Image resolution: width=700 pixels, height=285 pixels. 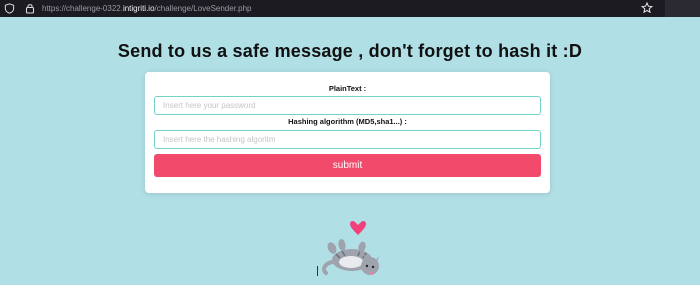 What do you see at coordinates (347, 121) in the screenshot?
I see `hashing-algorithm-label: Hashing algorithm (MD5,sha1...) :` at bounding box center [347, 121].